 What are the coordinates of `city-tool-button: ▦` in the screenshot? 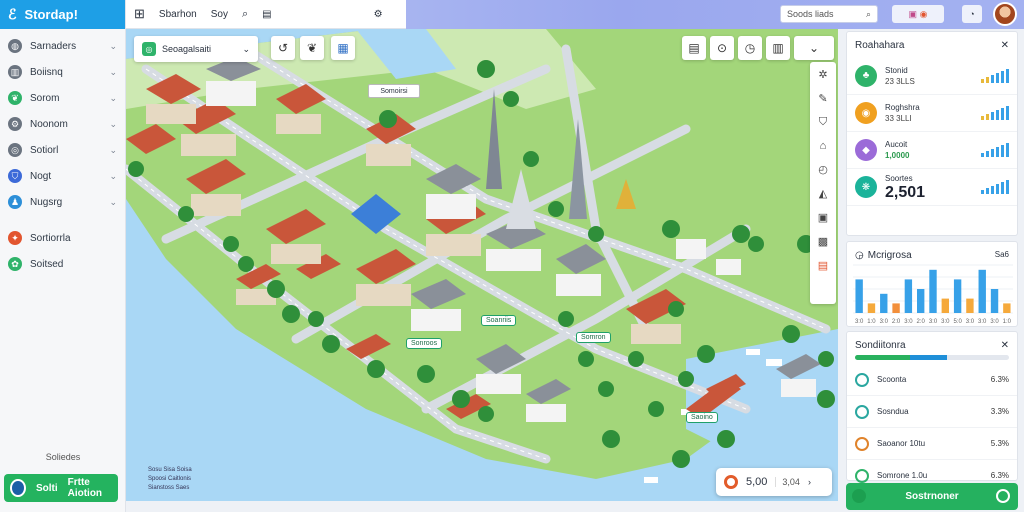 It's located at (343, 48).